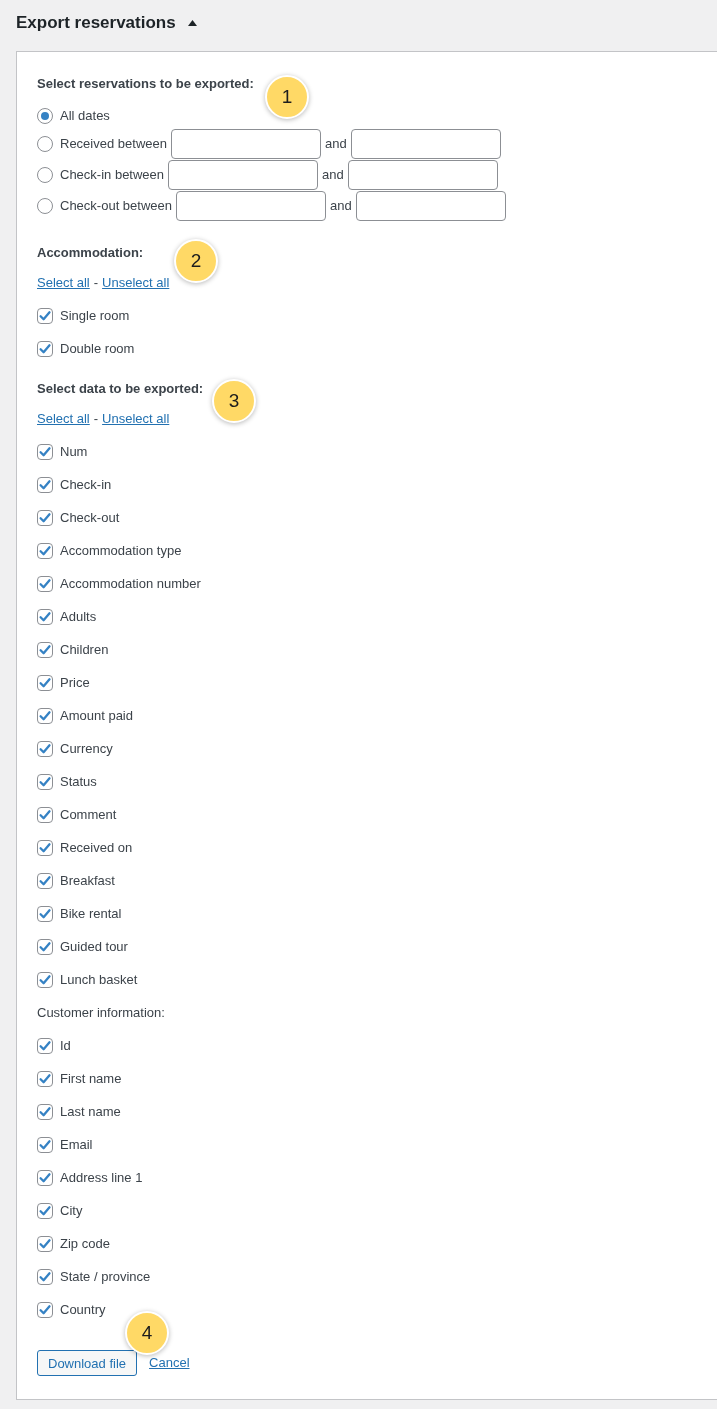 The image size is (717, 1409). What do you see at coordinates (90, 1111) in the screenshot?
I see `checkbox-label: Last name` at bounding box center [90, 1111].